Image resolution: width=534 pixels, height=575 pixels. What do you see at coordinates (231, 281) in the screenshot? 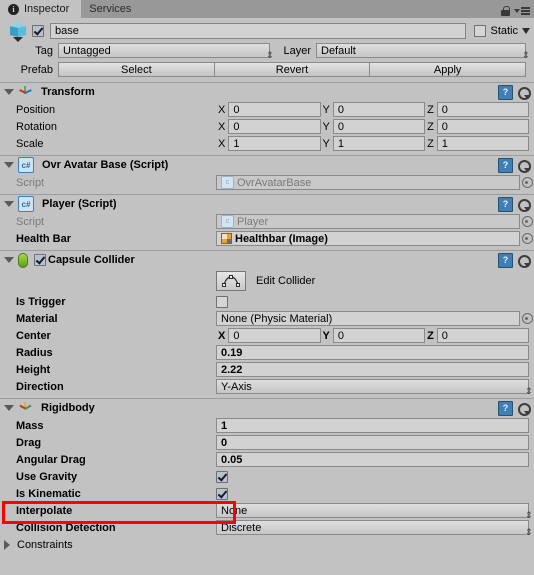
I see `edit-collider-button` at bounding box center [231, 281].